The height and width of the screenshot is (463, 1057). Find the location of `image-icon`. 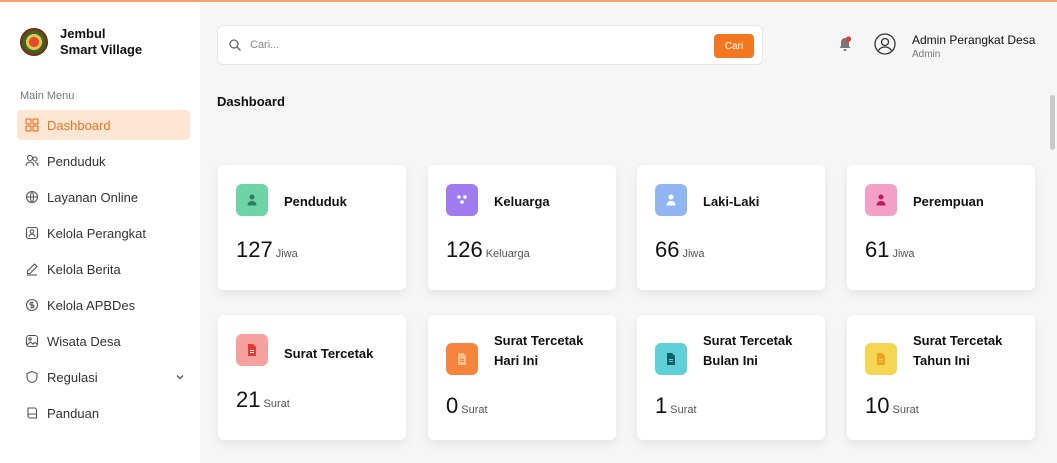

image-icon is located at coordinates (32, 341).